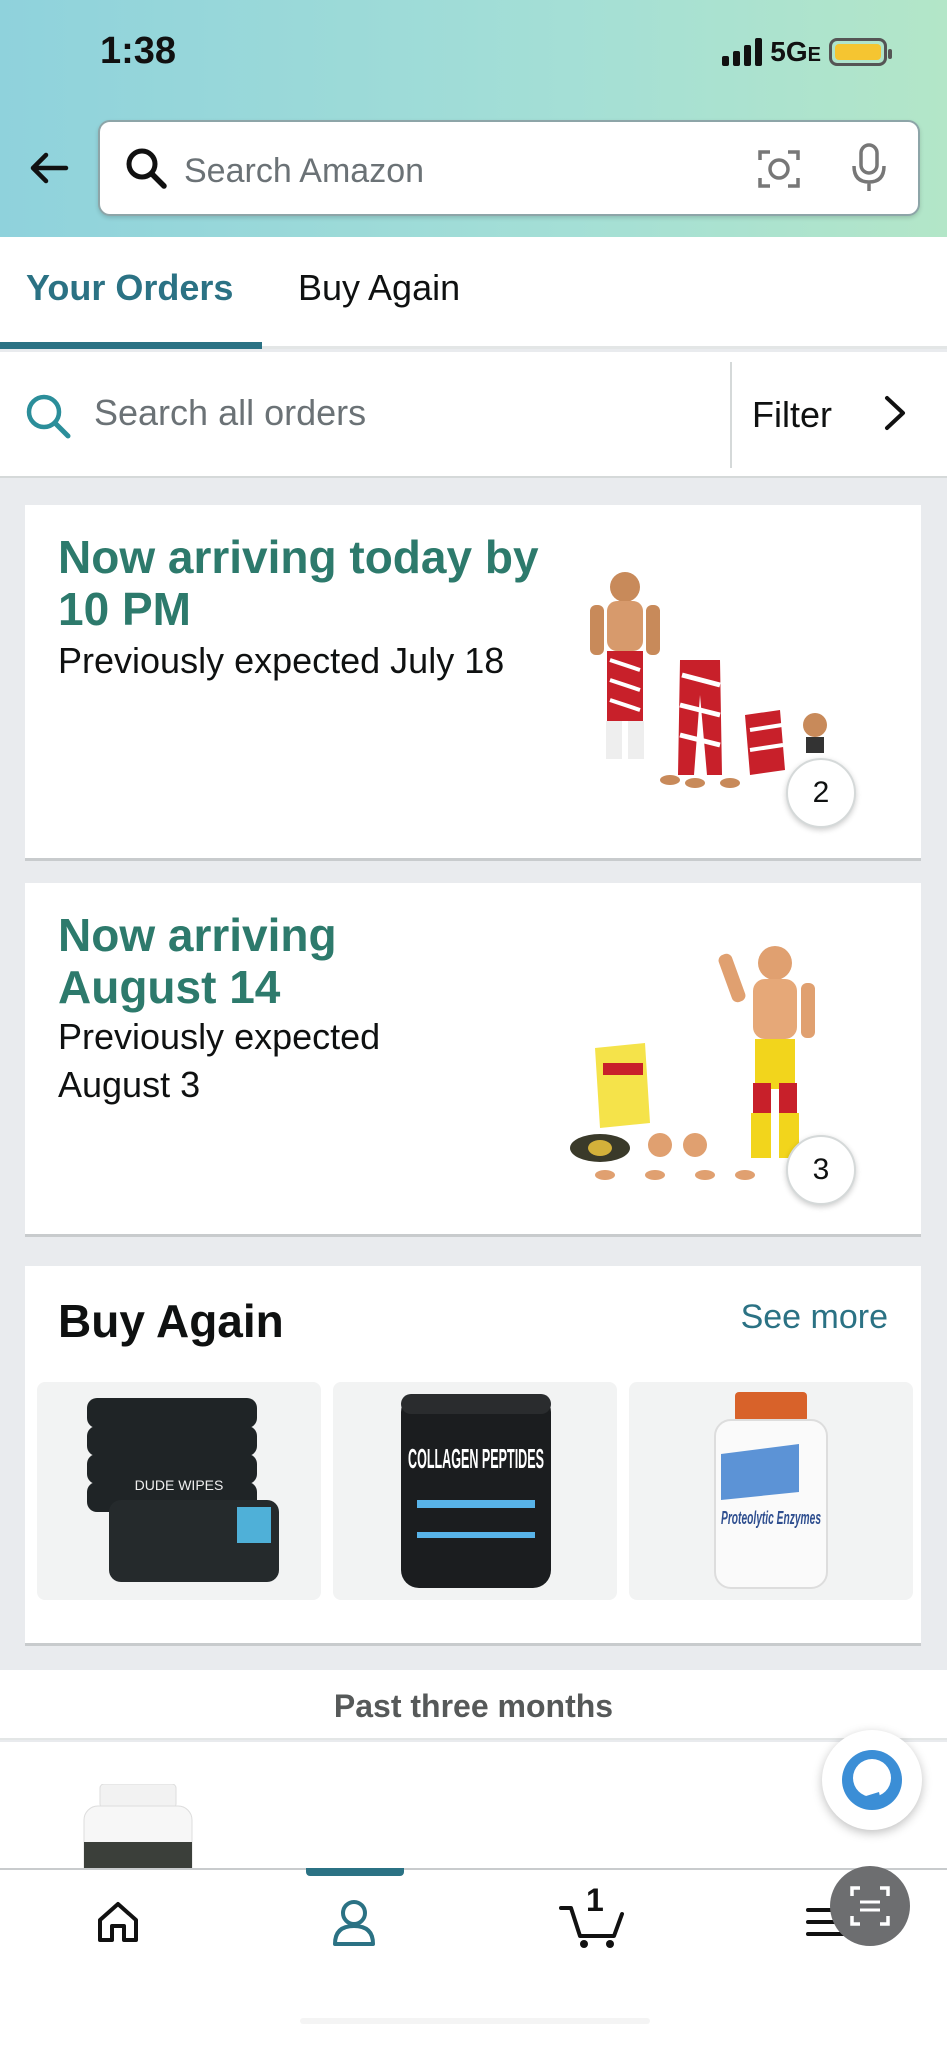 This screenshot has width=947, height=2048. I want to click on cart-button: 1, so click(593, 1916).